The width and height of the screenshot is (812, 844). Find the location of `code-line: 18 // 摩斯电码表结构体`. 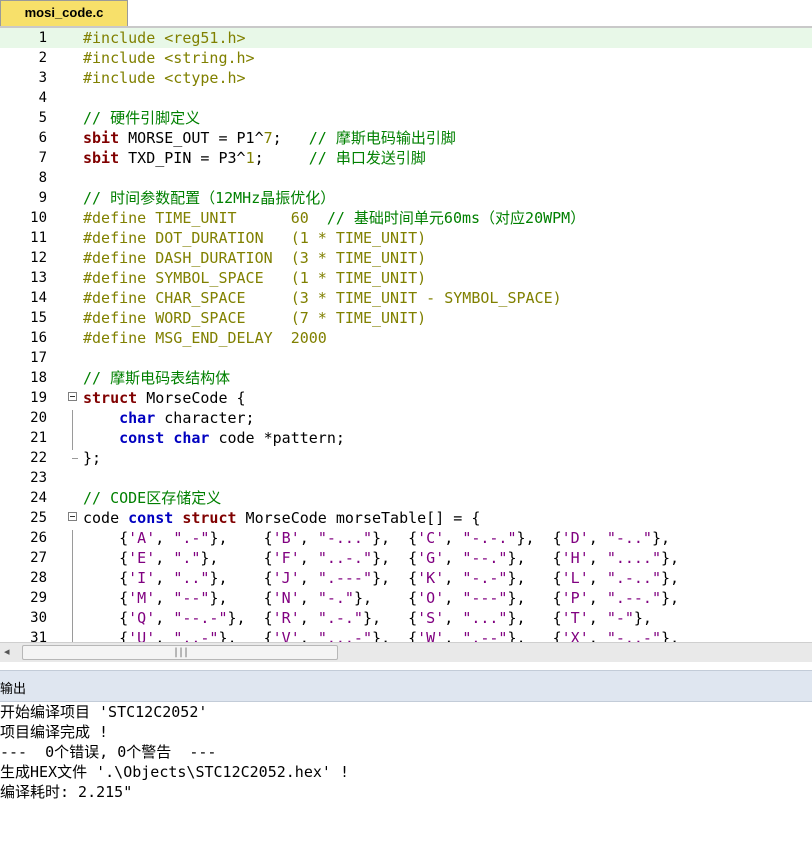

code-line: 18 // 摩斯电码表结构体 is located at coordinates (406, 378).